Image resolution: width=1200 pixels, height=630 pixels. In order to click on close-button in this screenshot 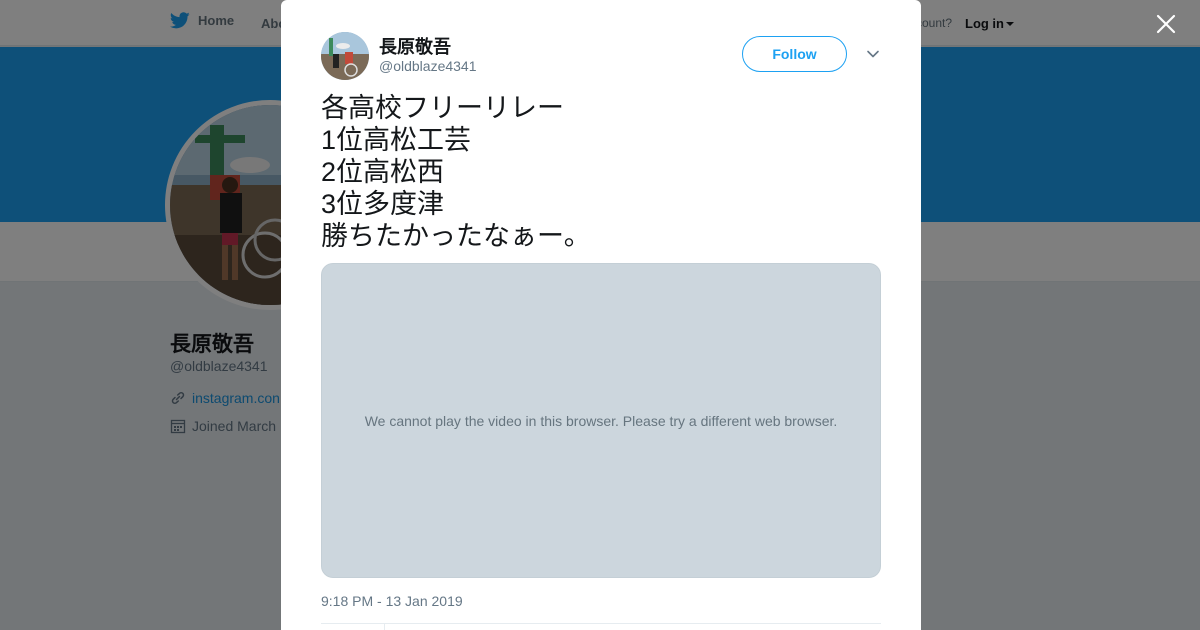, I will do `click(1166, 24)`.